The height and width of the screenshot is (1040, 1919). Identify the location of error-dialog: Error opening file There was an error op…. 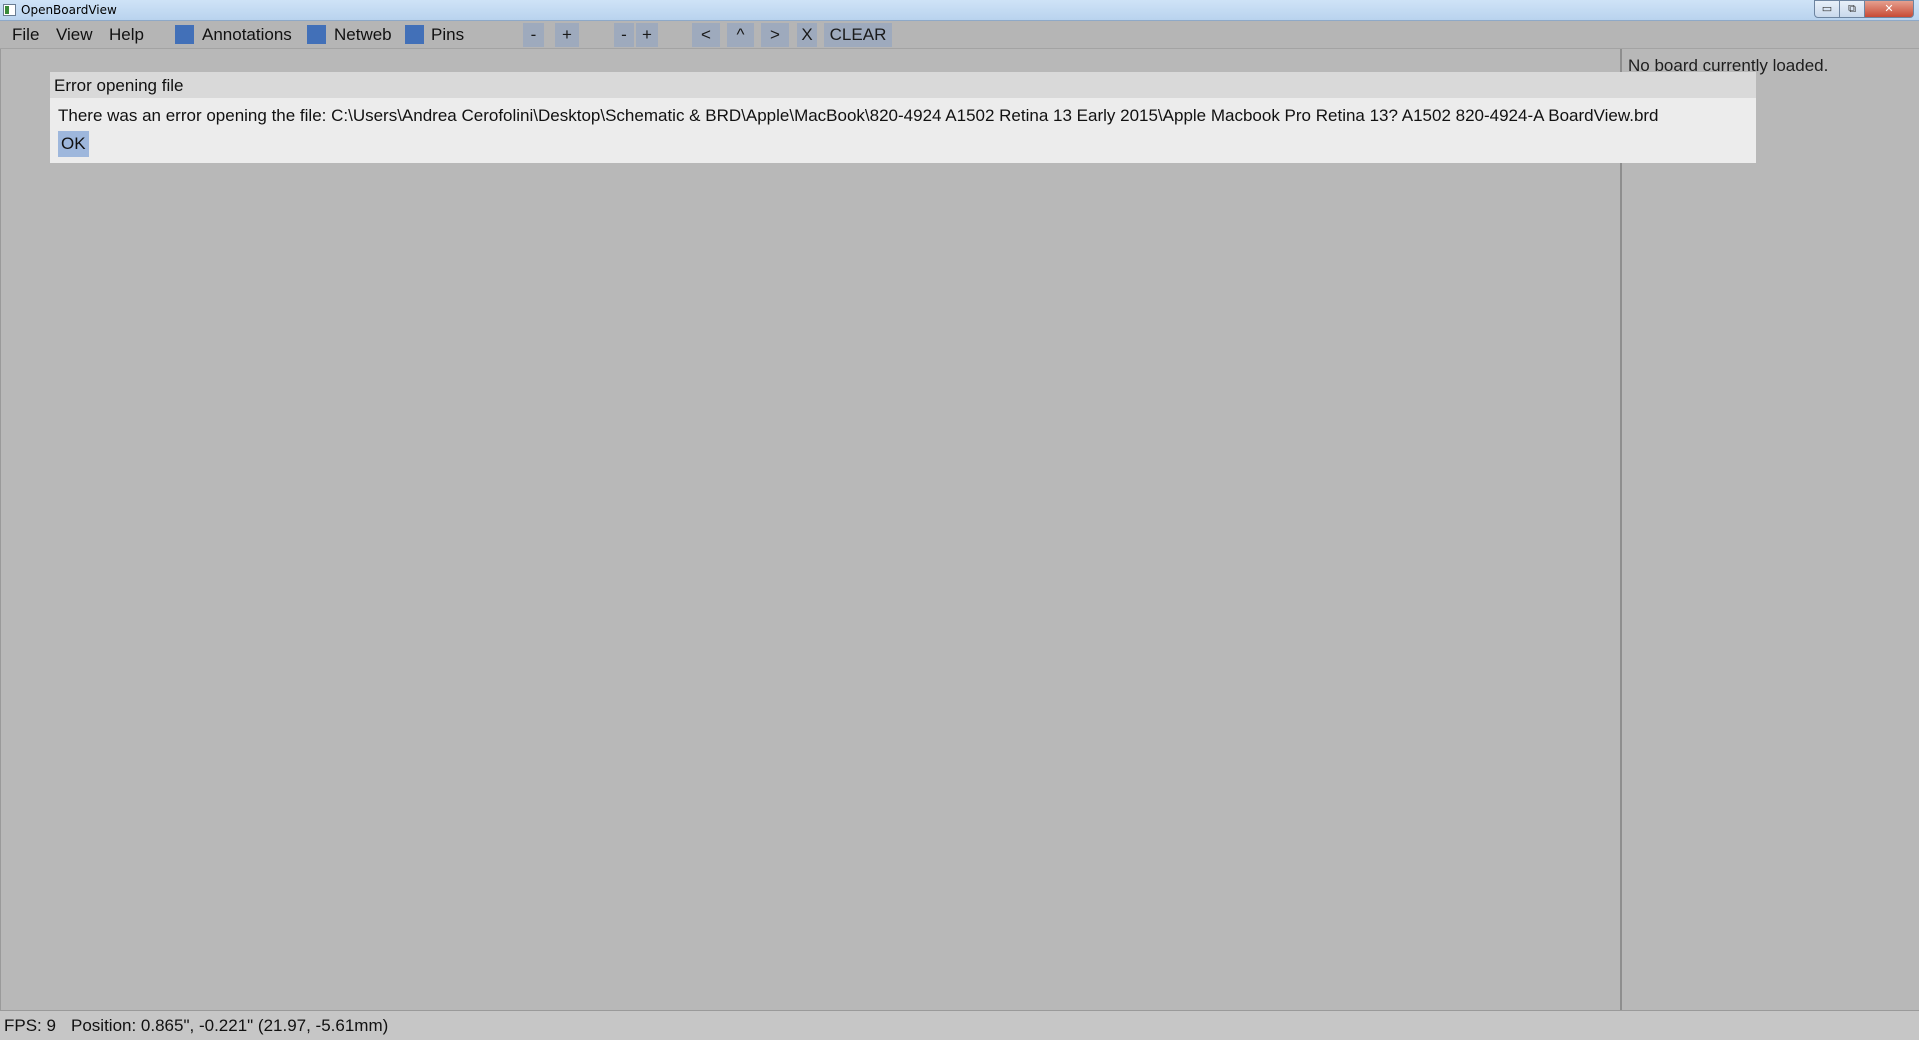
(903, 117).